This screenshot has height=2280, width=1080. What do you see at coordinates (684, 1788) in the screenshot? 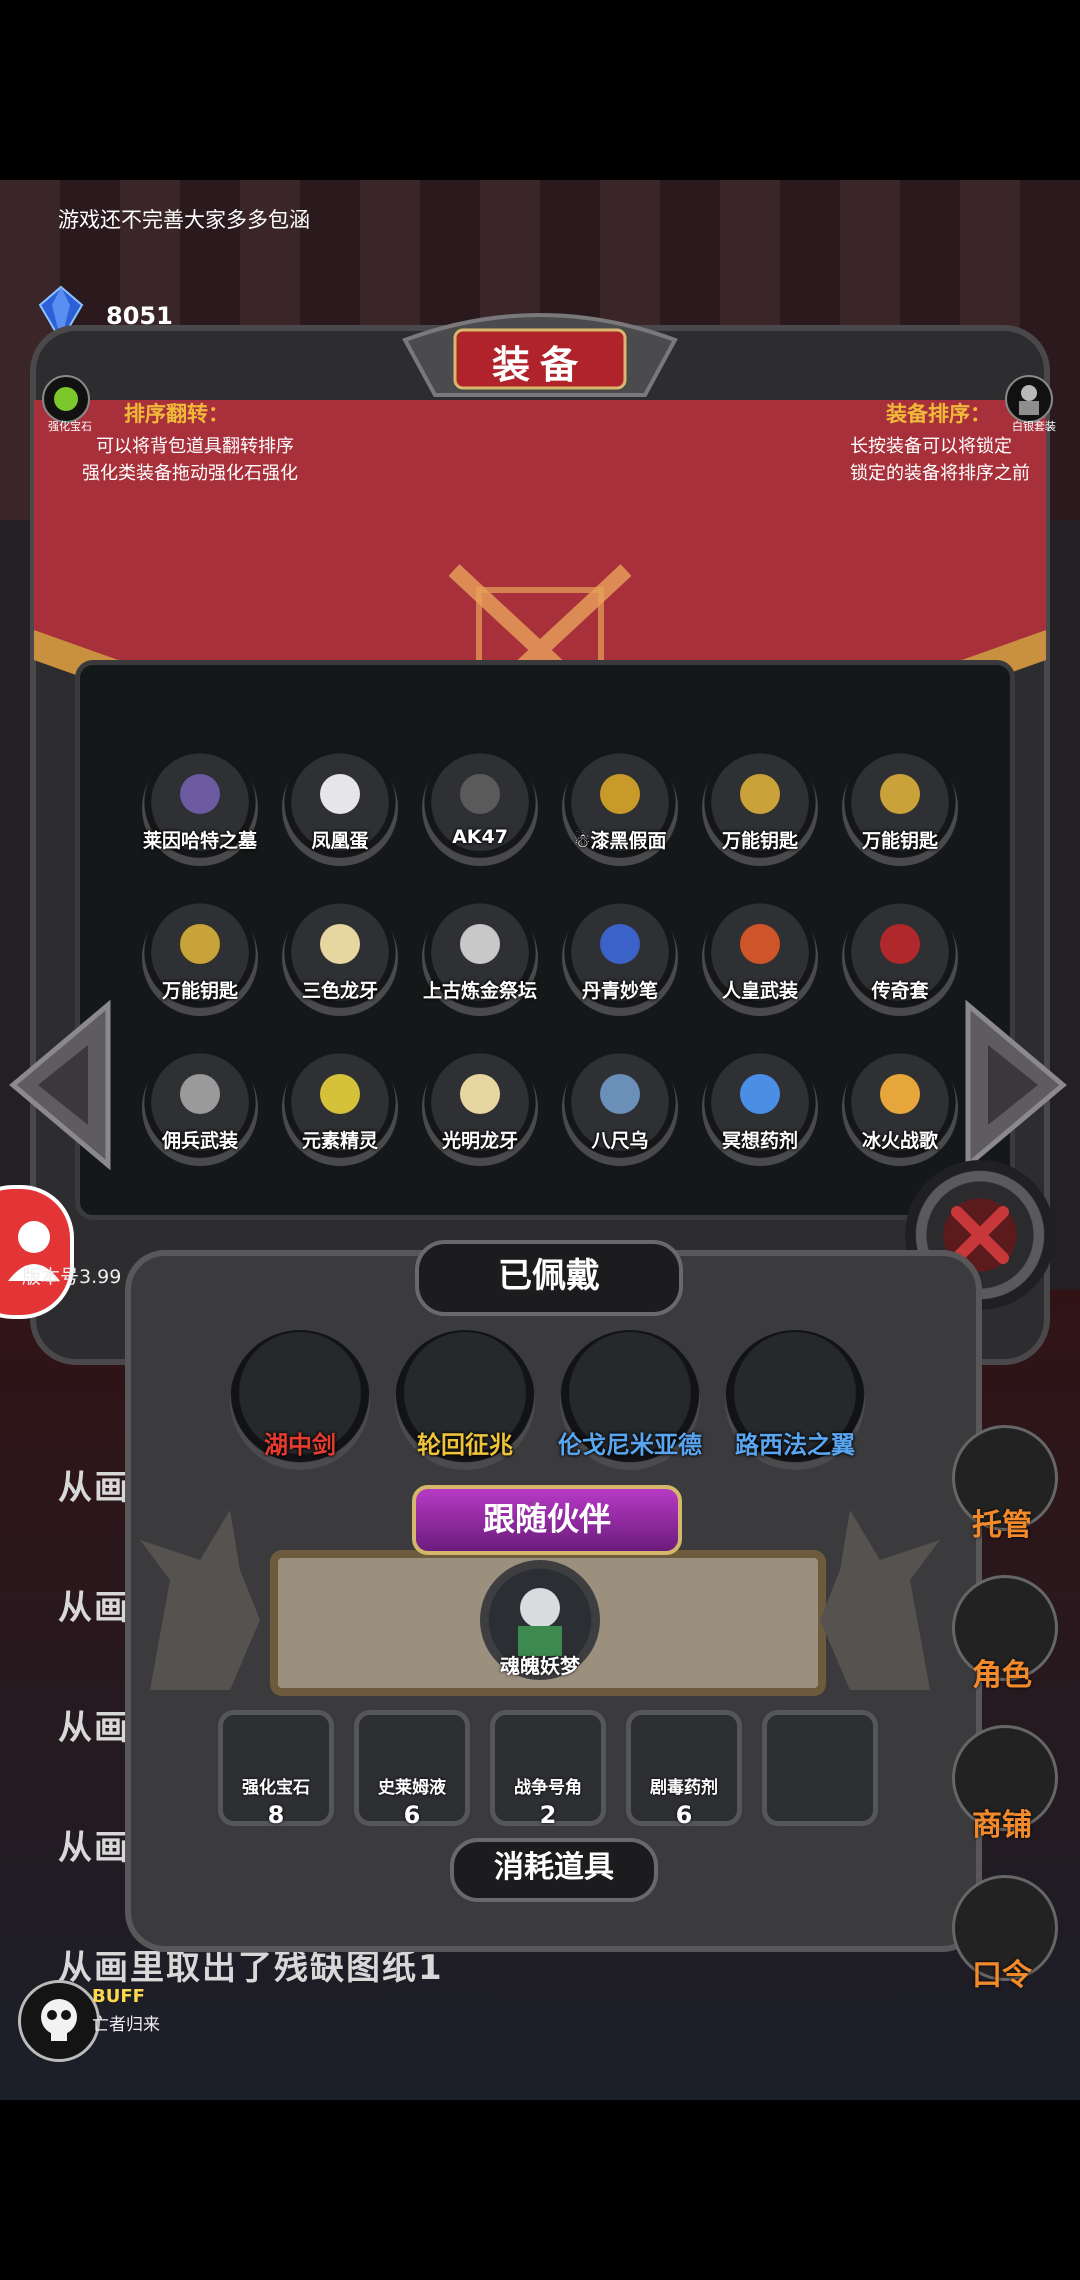
I see `consumable-label: 剧毒药剂` at bounding box center [684, 1788].